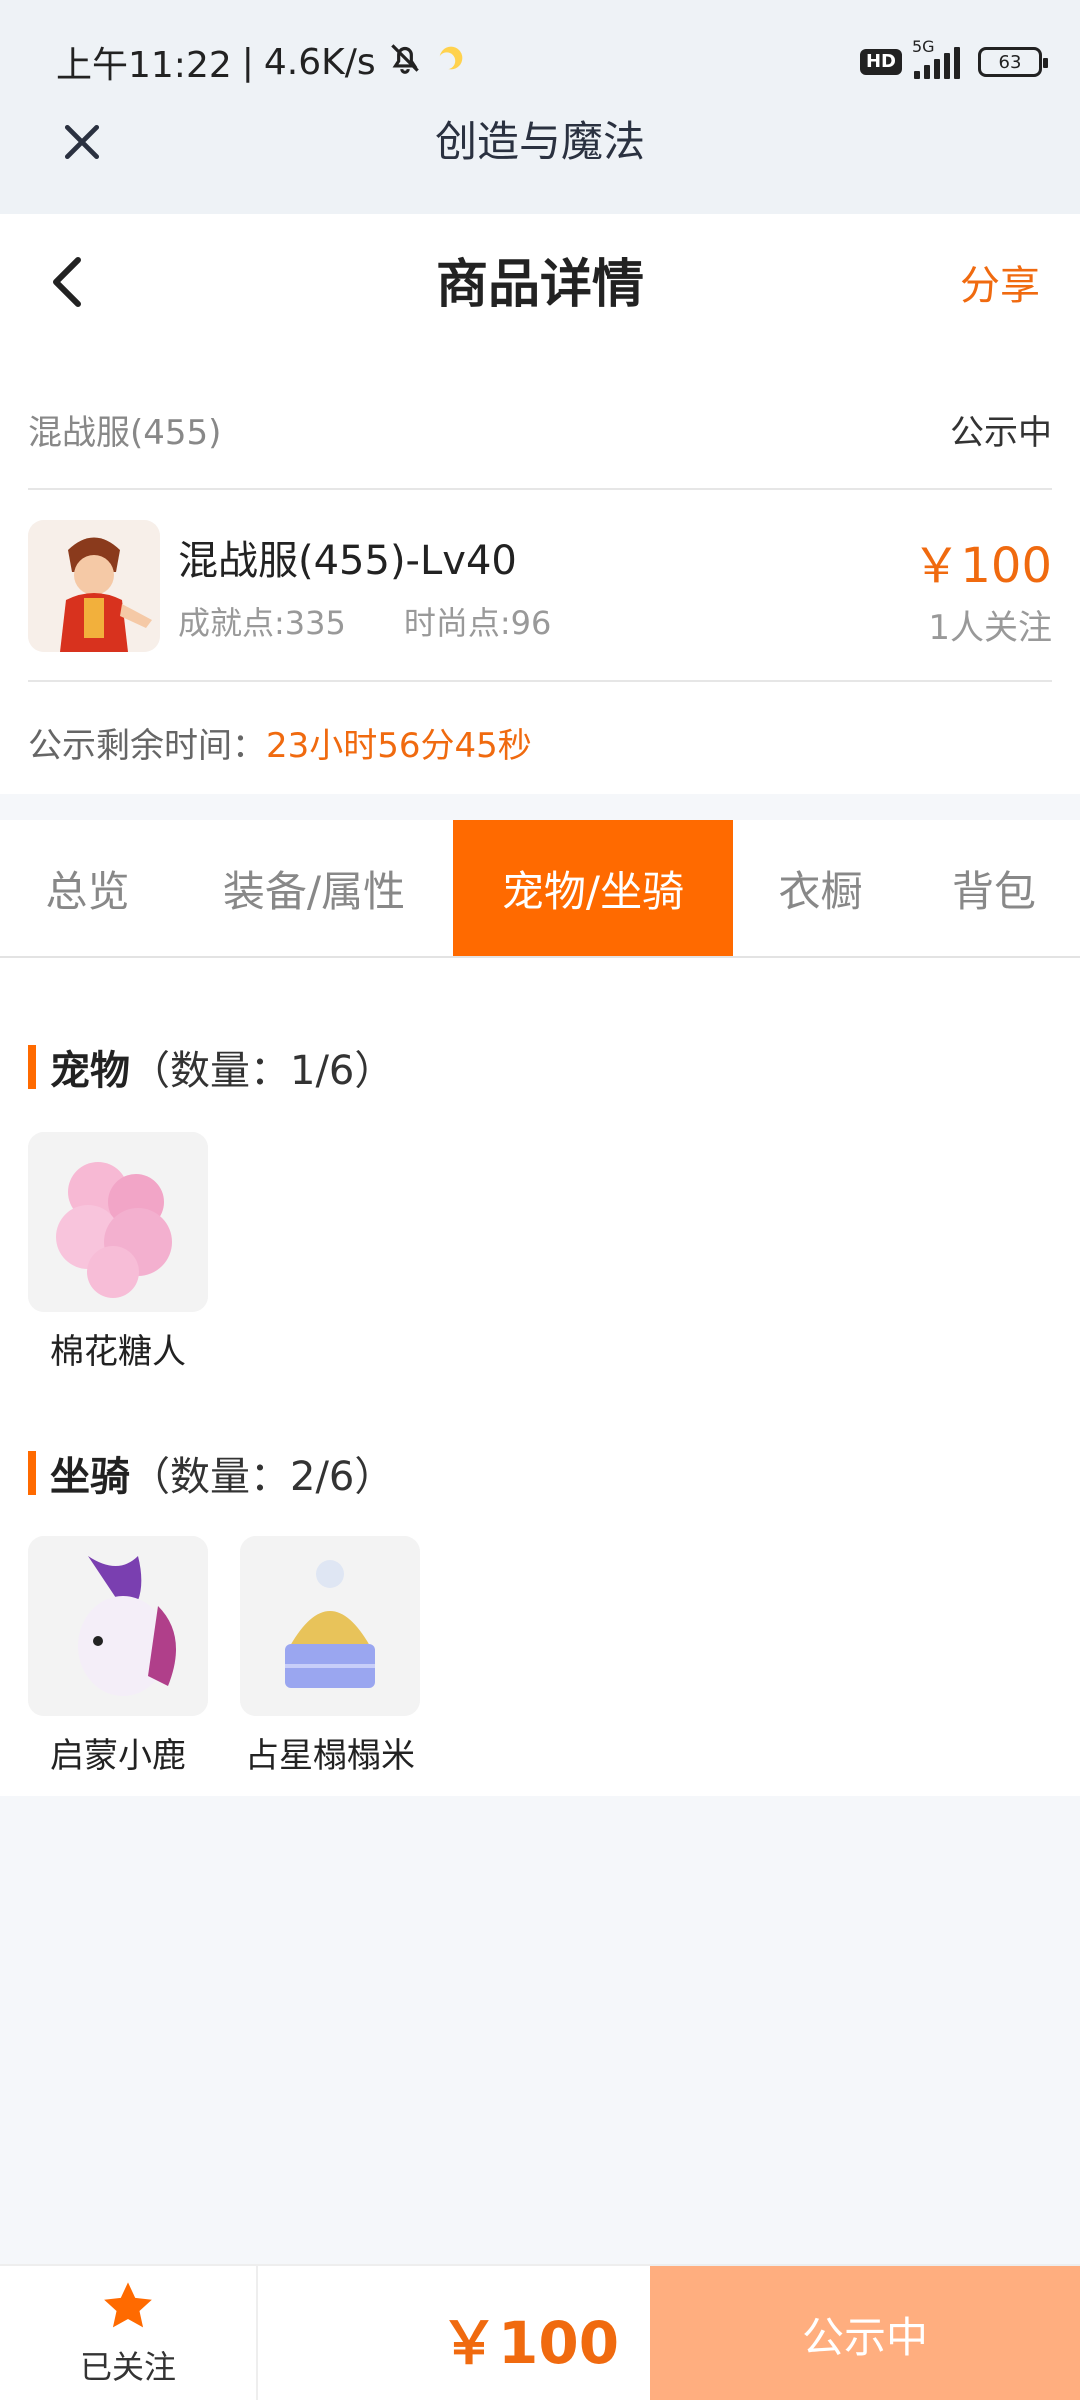  Describe the element at coordinates (147, 746) in the screenshot. I see `countdown-label: 公示剩余时间：` at that location.